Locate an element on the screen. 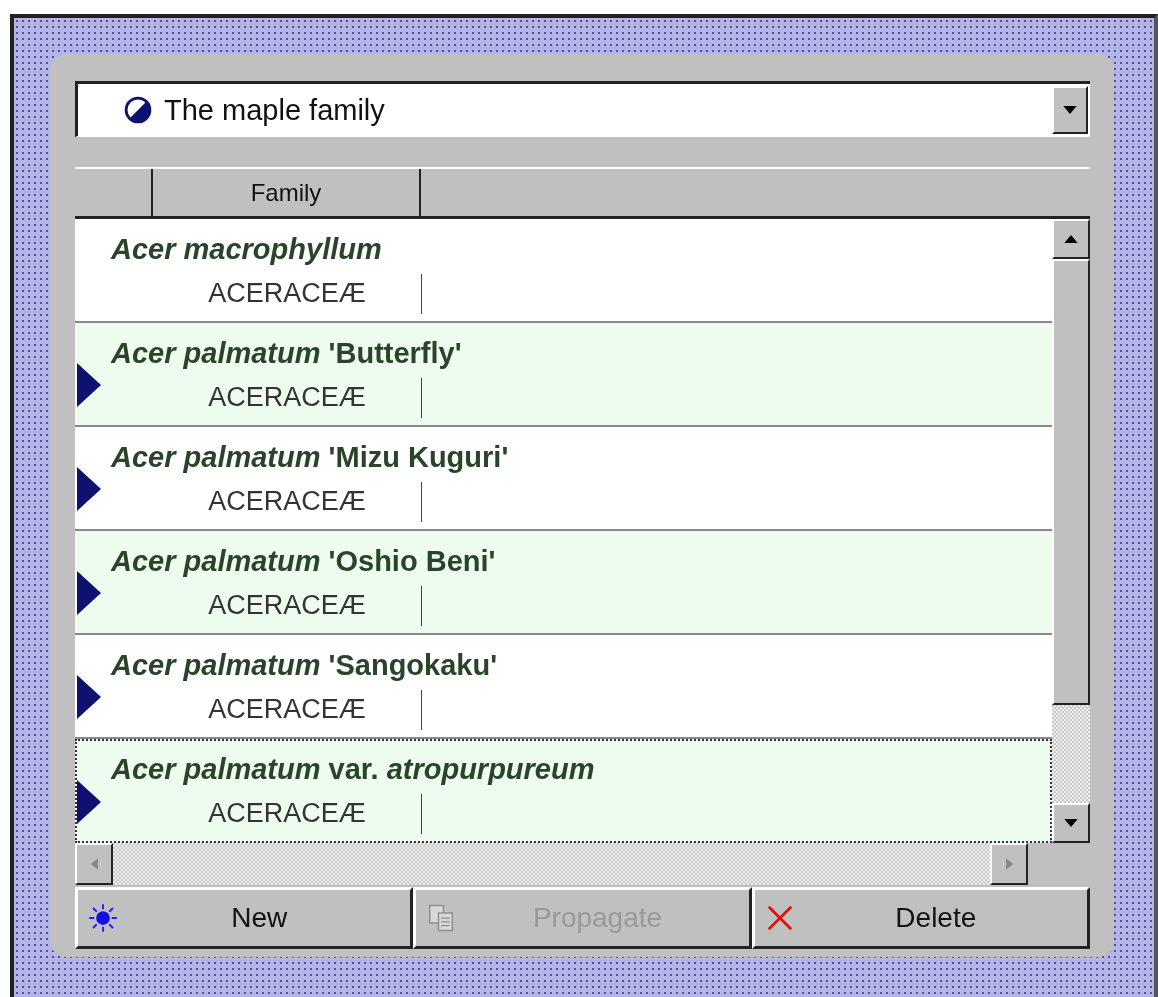 The image size is (1158, 997). column-header: Family is located at coordinates (287, 194).